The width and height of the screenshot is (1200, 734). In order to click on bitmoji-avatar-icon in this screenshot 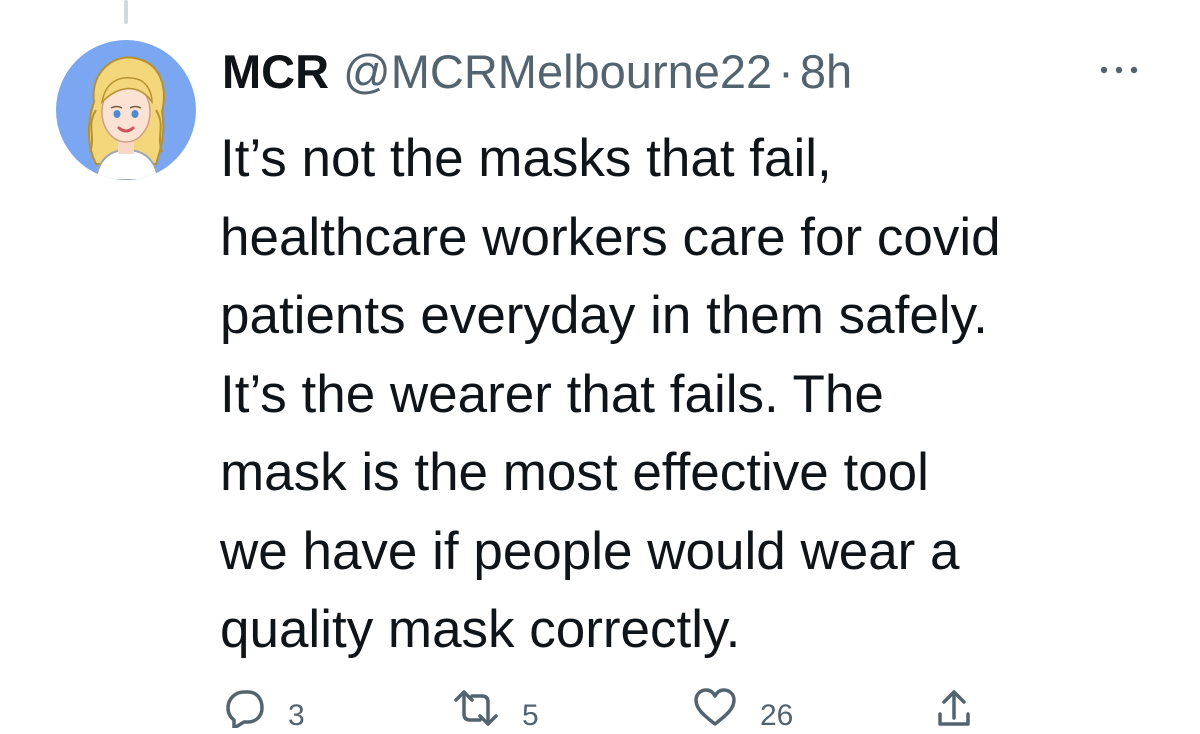, I will do `click(126, 118)`.